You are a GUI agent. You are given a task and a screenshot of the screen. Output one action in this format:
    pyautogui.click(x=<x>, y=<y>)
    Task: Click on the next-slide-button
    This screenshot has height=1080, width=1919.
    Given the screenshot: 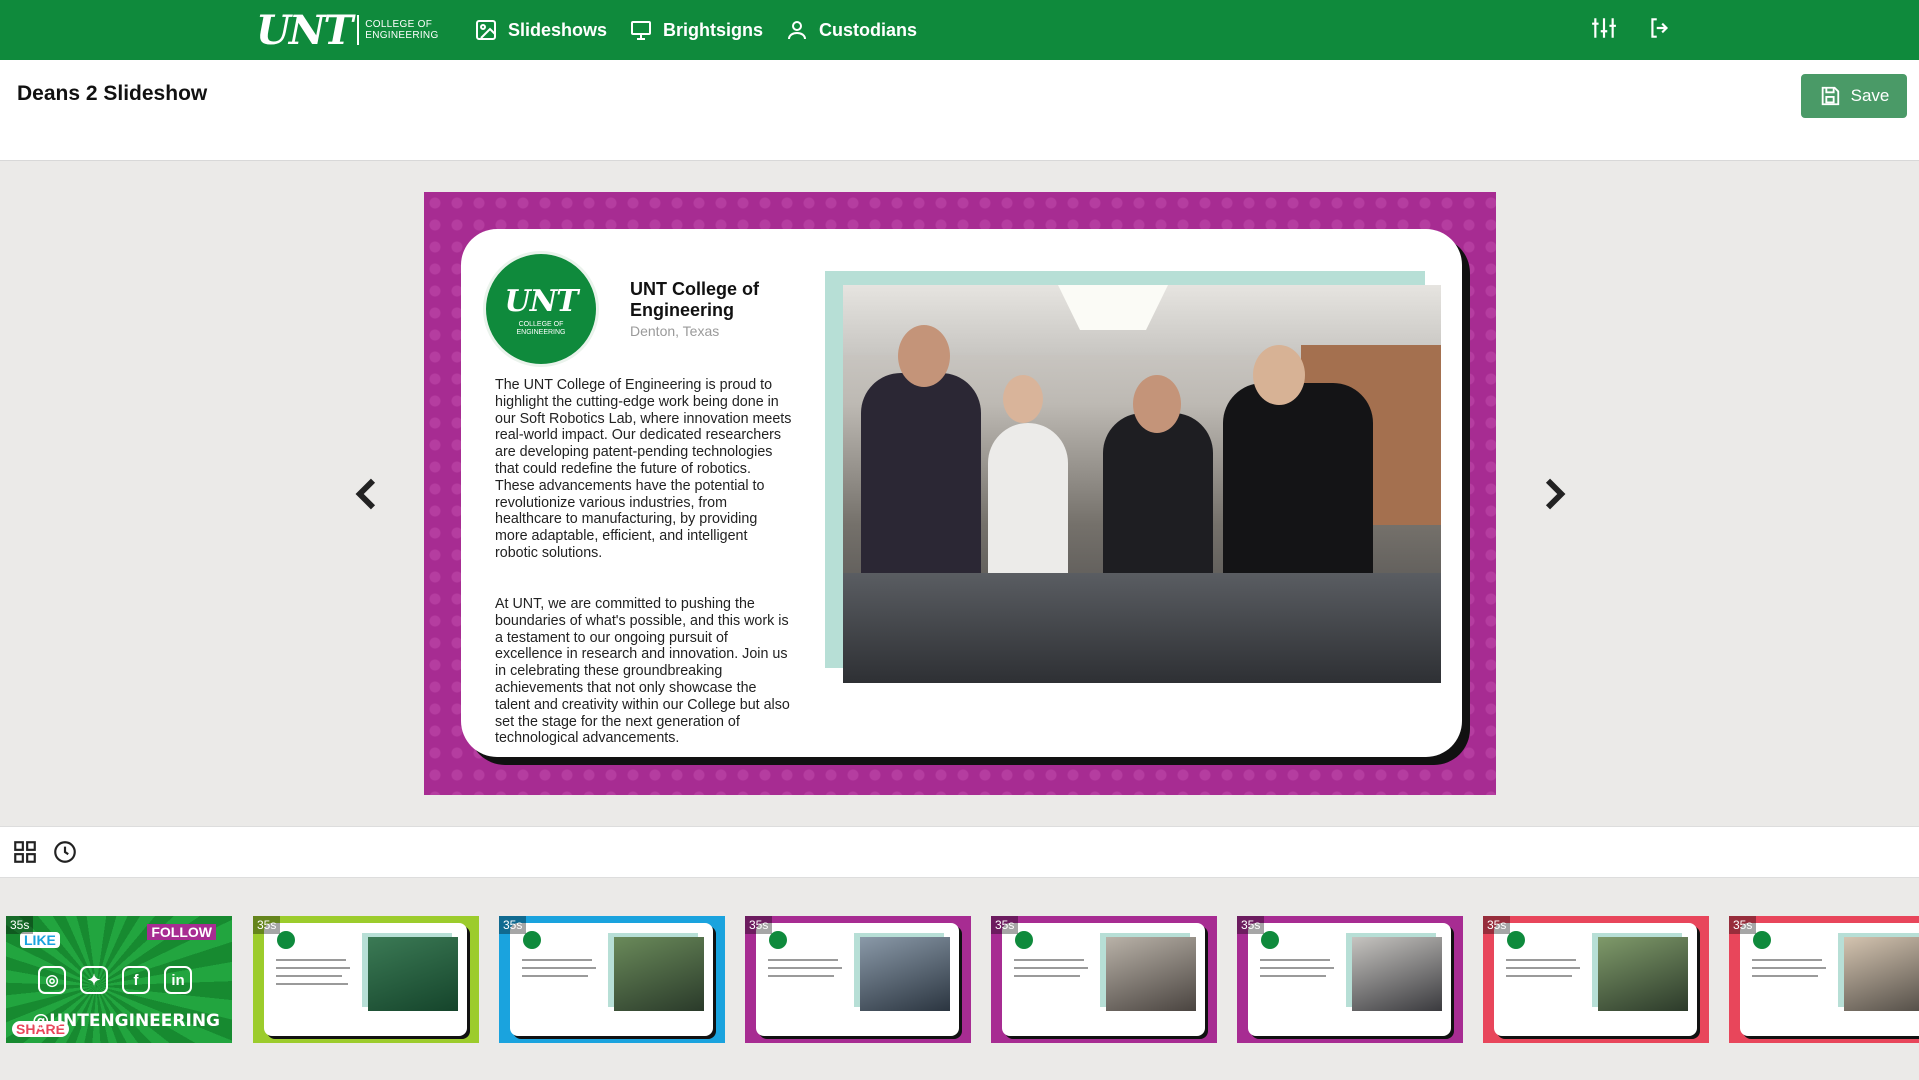 What is the action you would take?
    pyautogui.click(x=1553, y=494)
    